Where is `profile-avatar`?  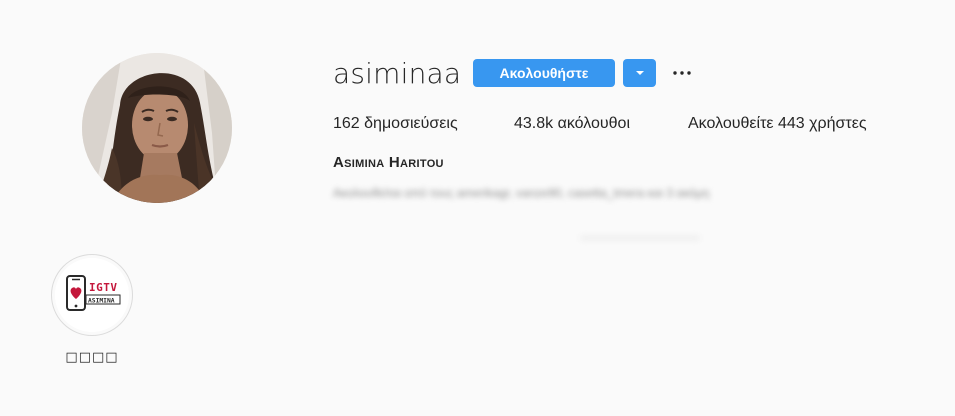 profile-avatar is located at coordinates (157, 128).